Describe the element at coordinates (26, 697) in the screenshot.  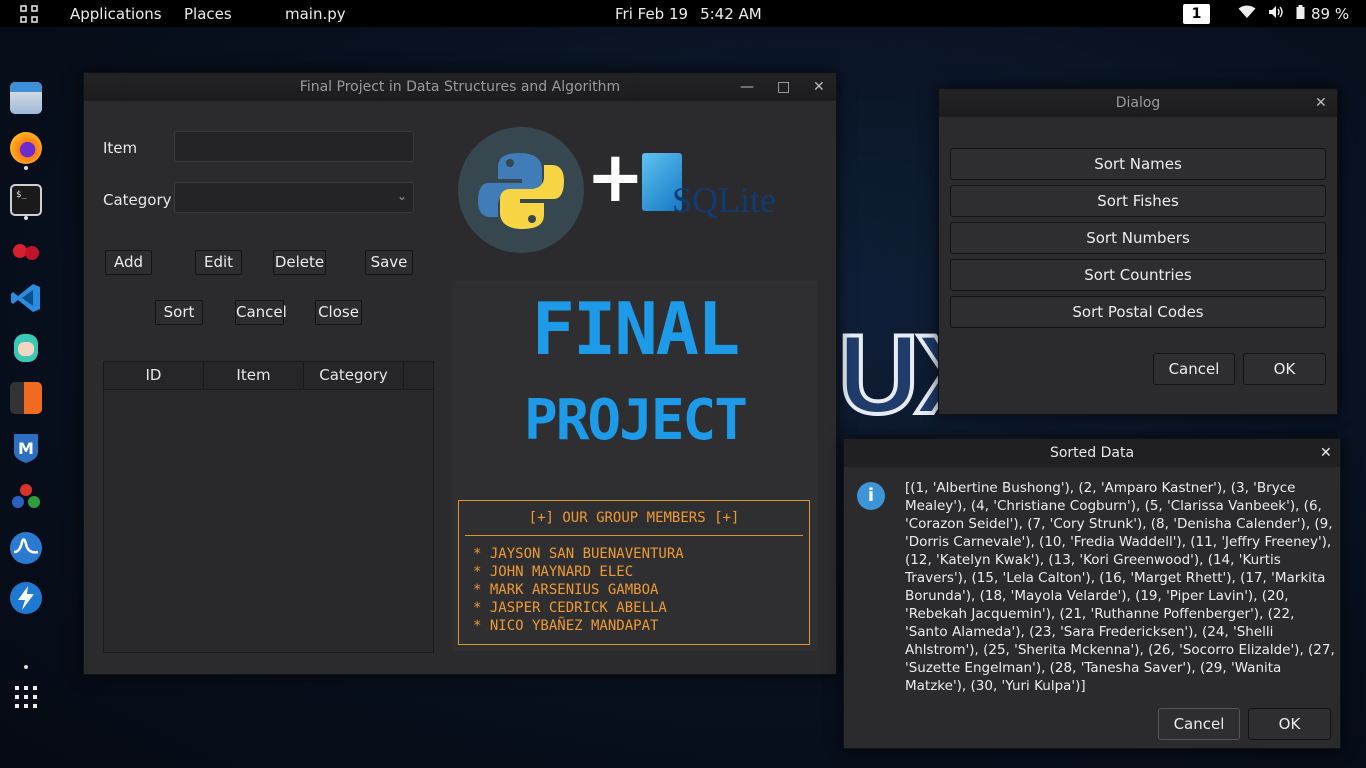
I see `show-apps-icon` at that location.